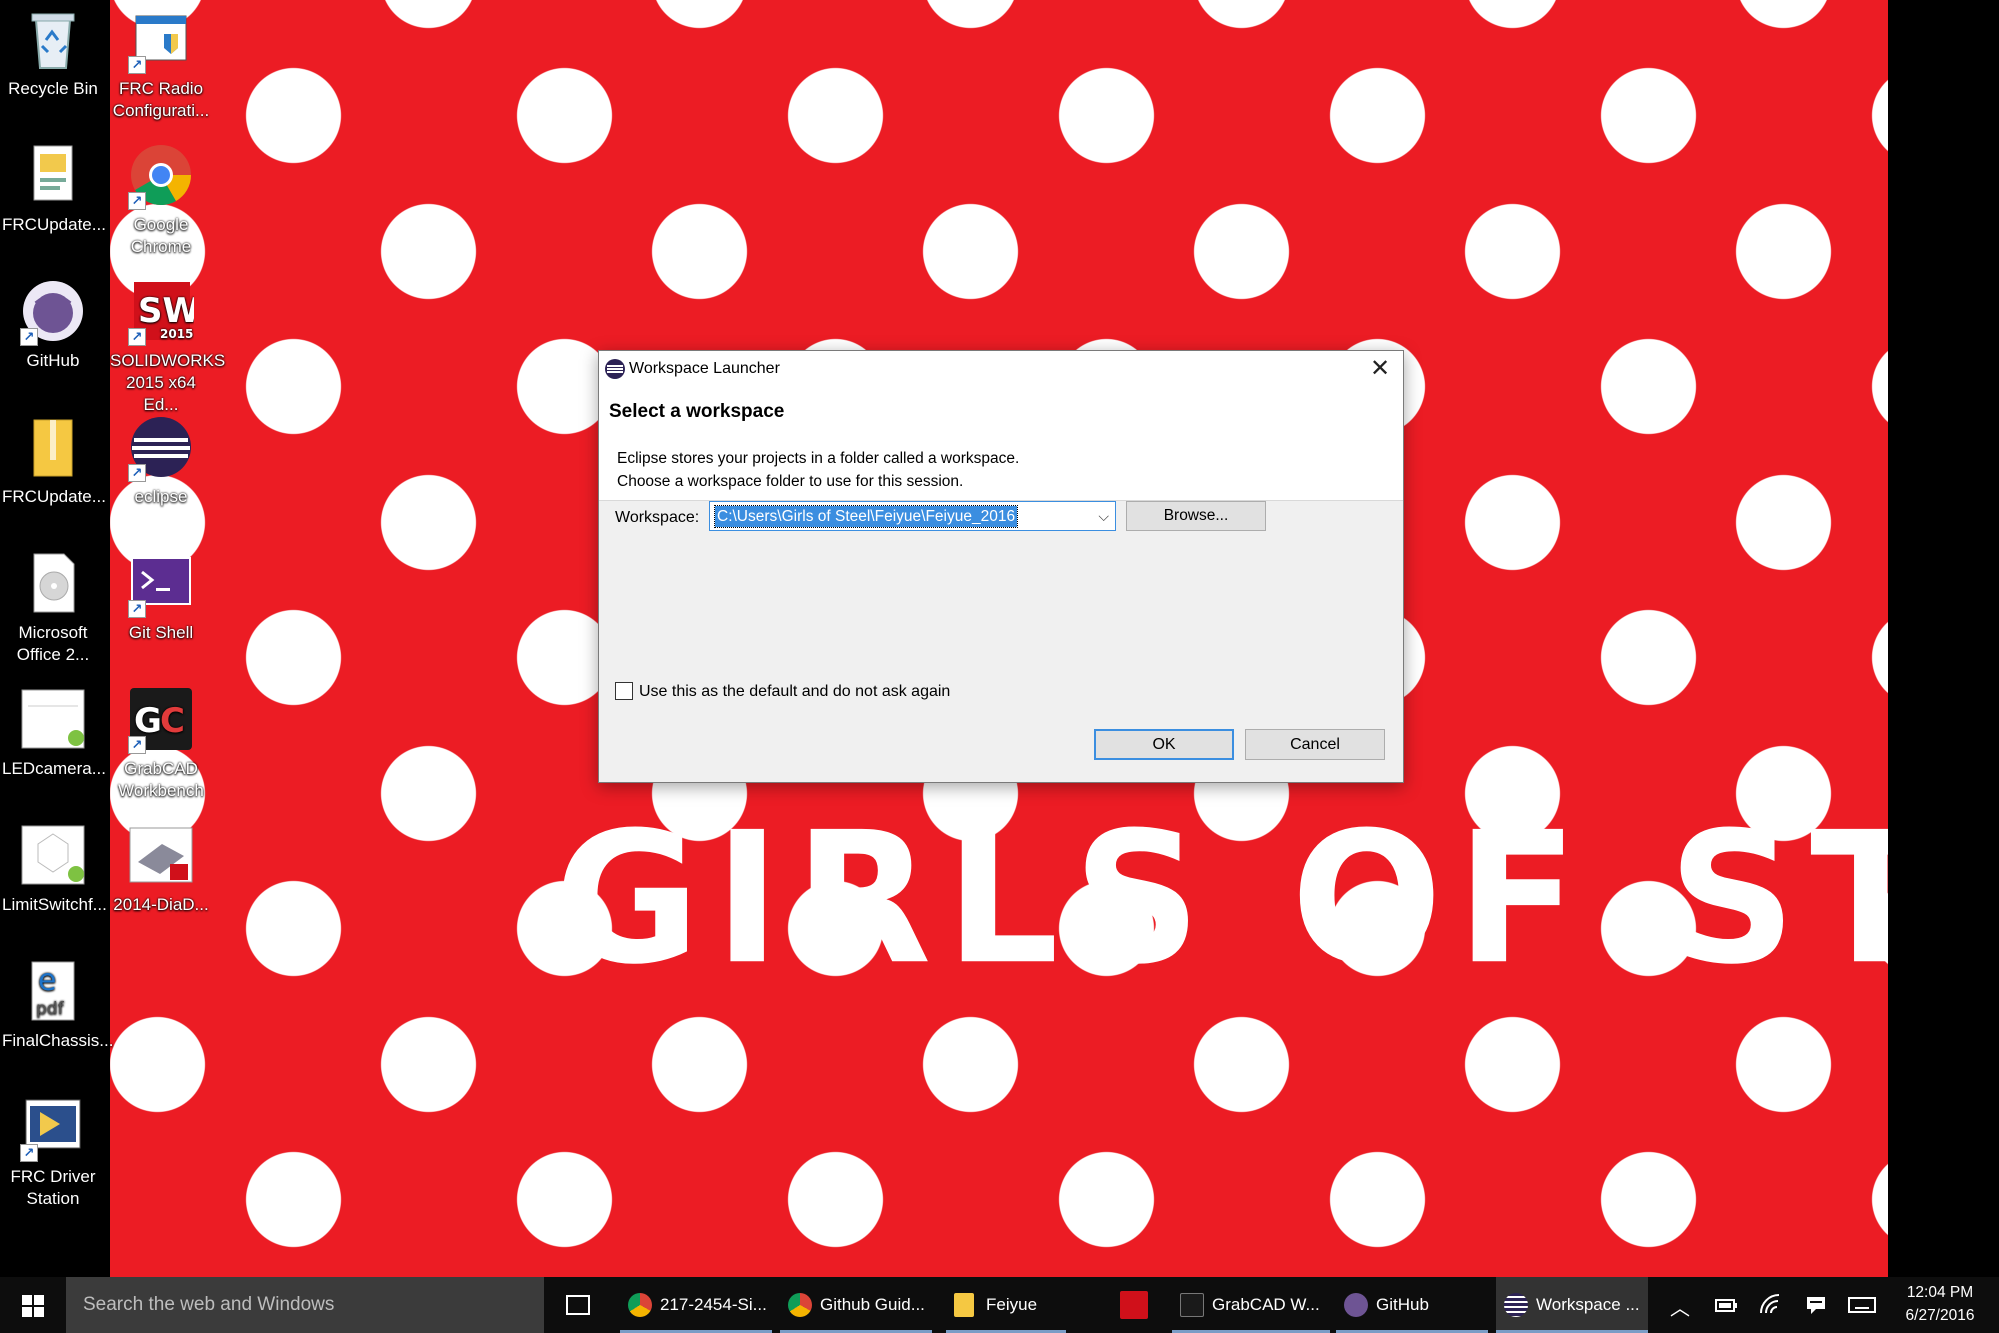  Describe the element at coordinates (161, 743) in the screenshot. I see `desktop-icon-grabcad: GC ↗ GrabCAD Workbench` at that location.